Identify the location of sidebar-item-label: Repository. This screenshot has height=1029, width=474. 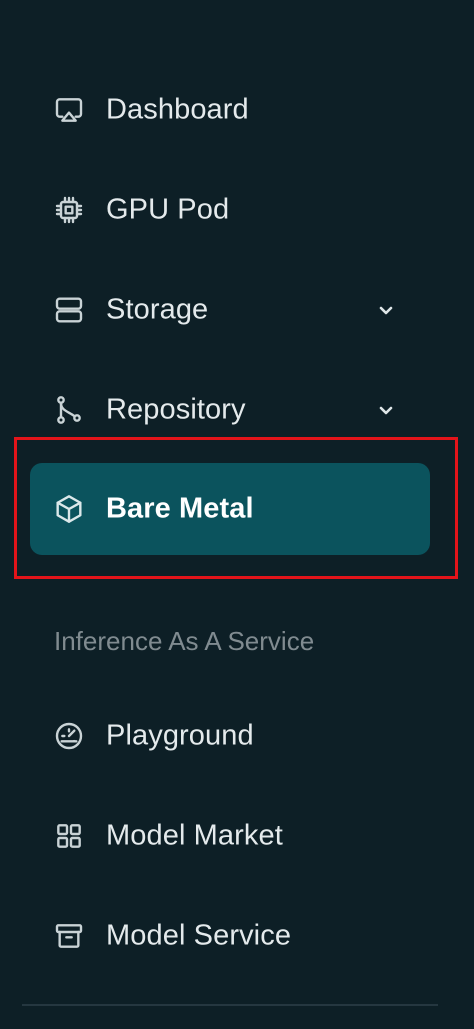
(176, 409).